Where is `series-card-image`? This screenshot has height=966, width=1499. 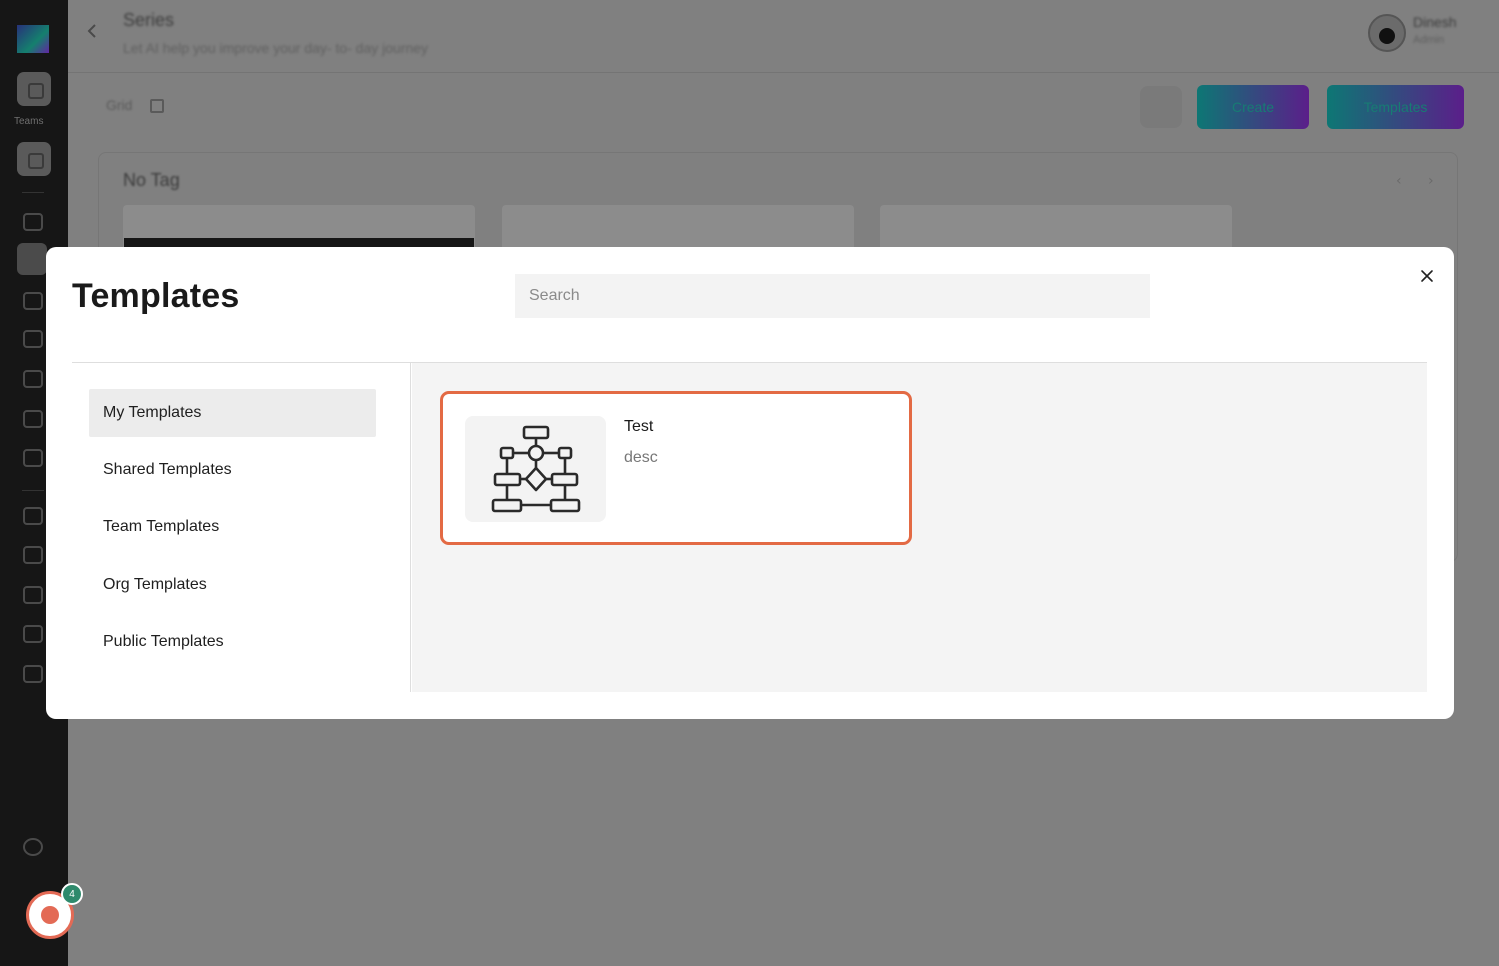
series-card-image is located at coordinates (299, 242).